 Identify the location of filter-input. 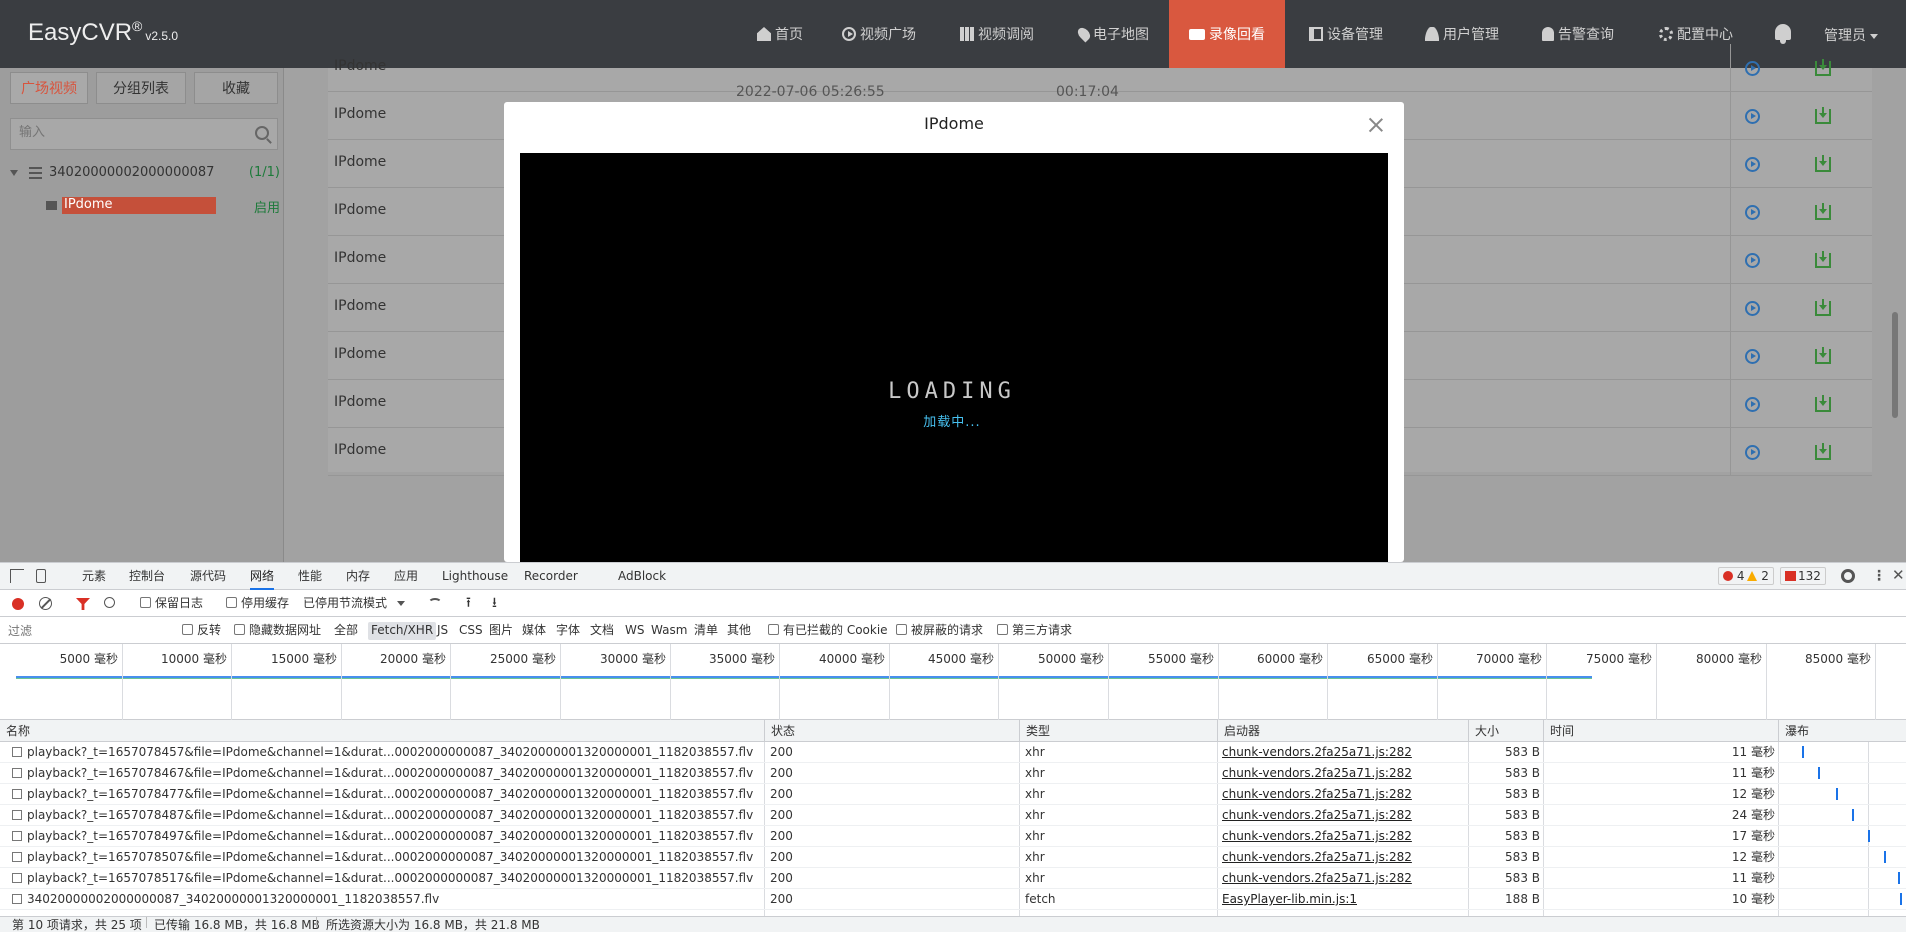
(87, 630).